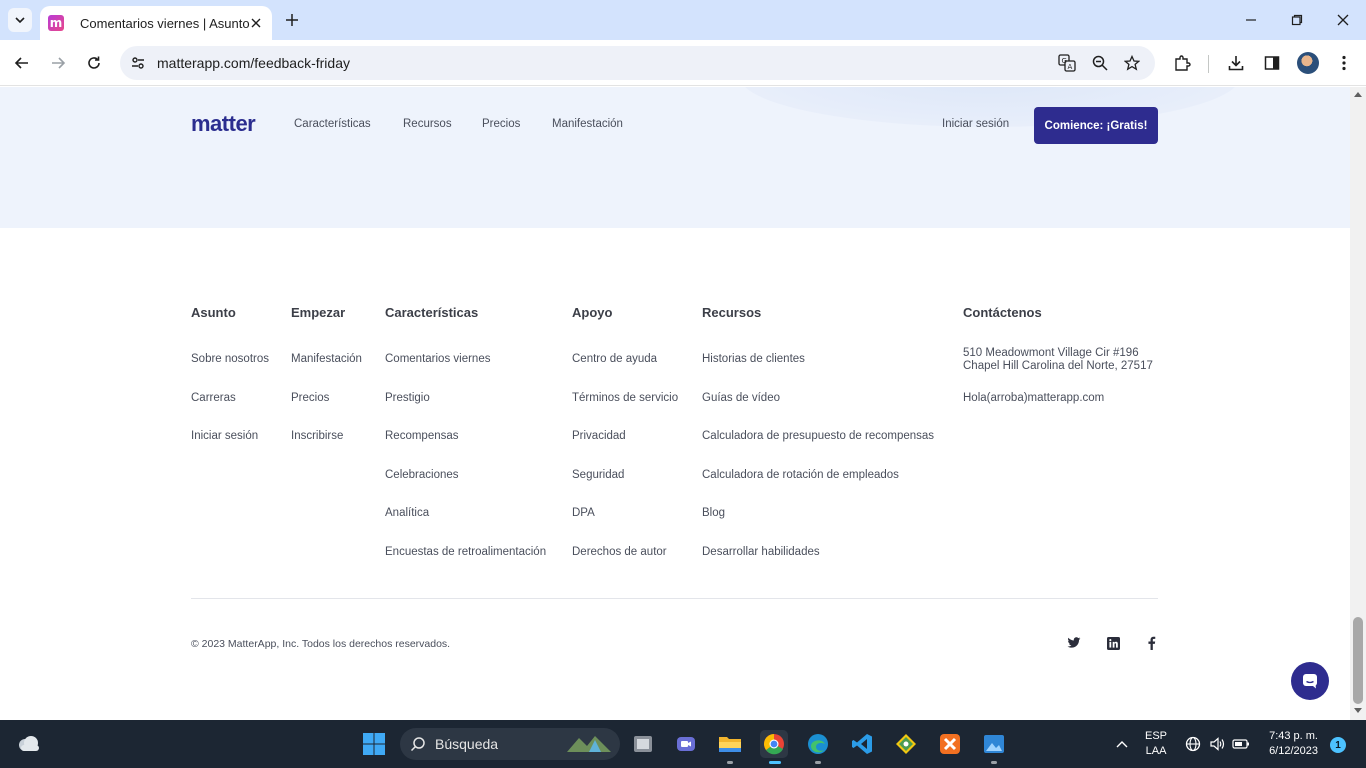 The width and height of the screenshot is (1366, 768). I want to click on side-panel-button, so click(1272, 63).